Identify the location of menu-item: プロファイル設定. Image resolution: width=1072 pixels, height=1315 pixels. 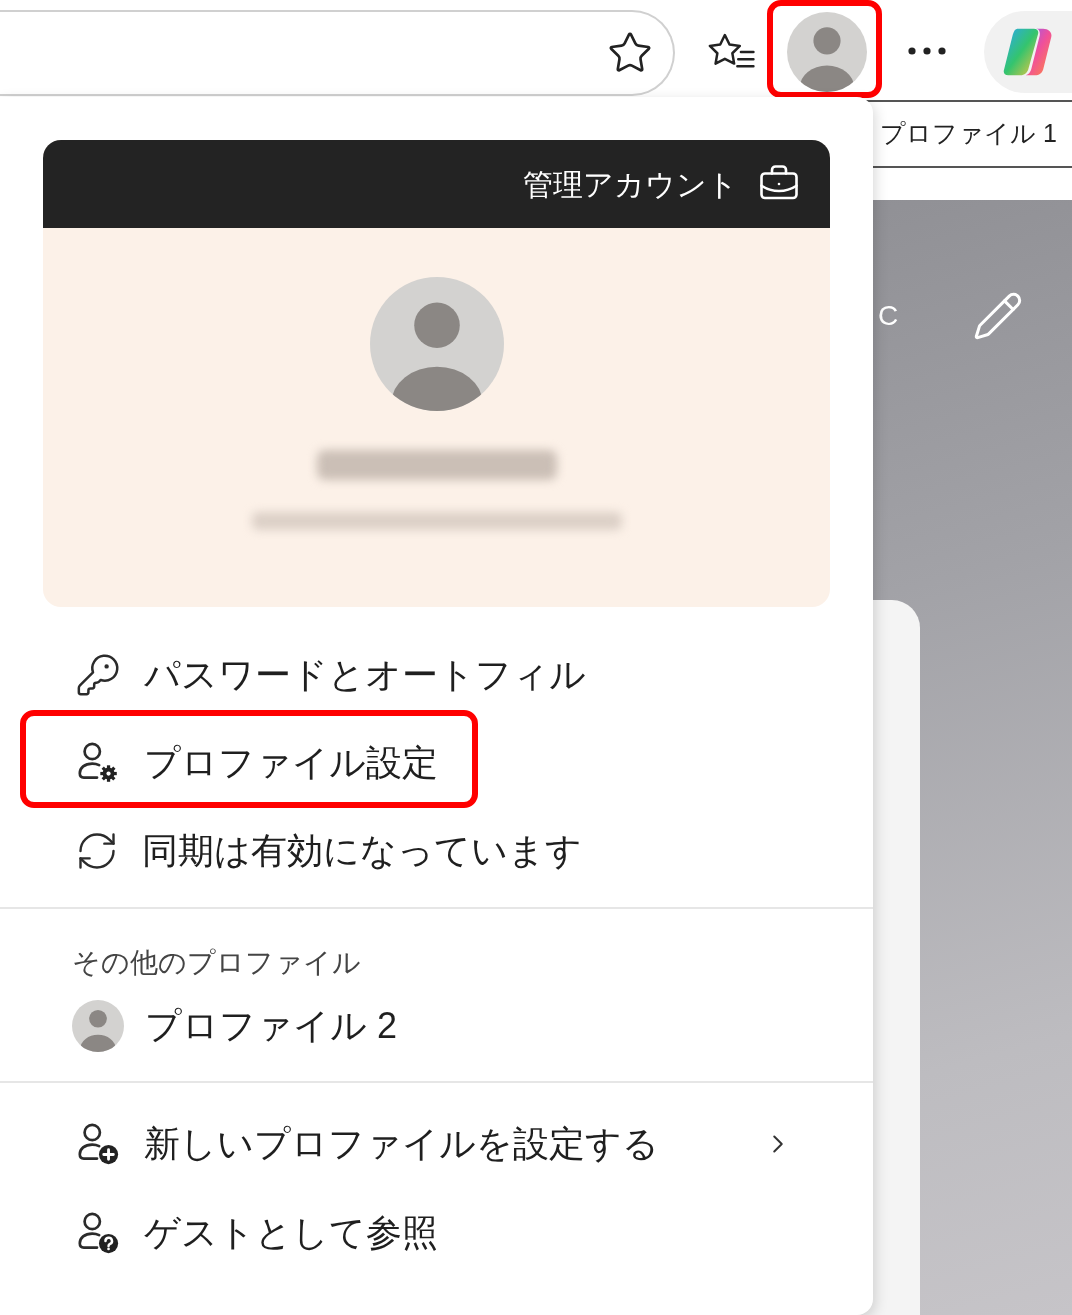
(256, 763).